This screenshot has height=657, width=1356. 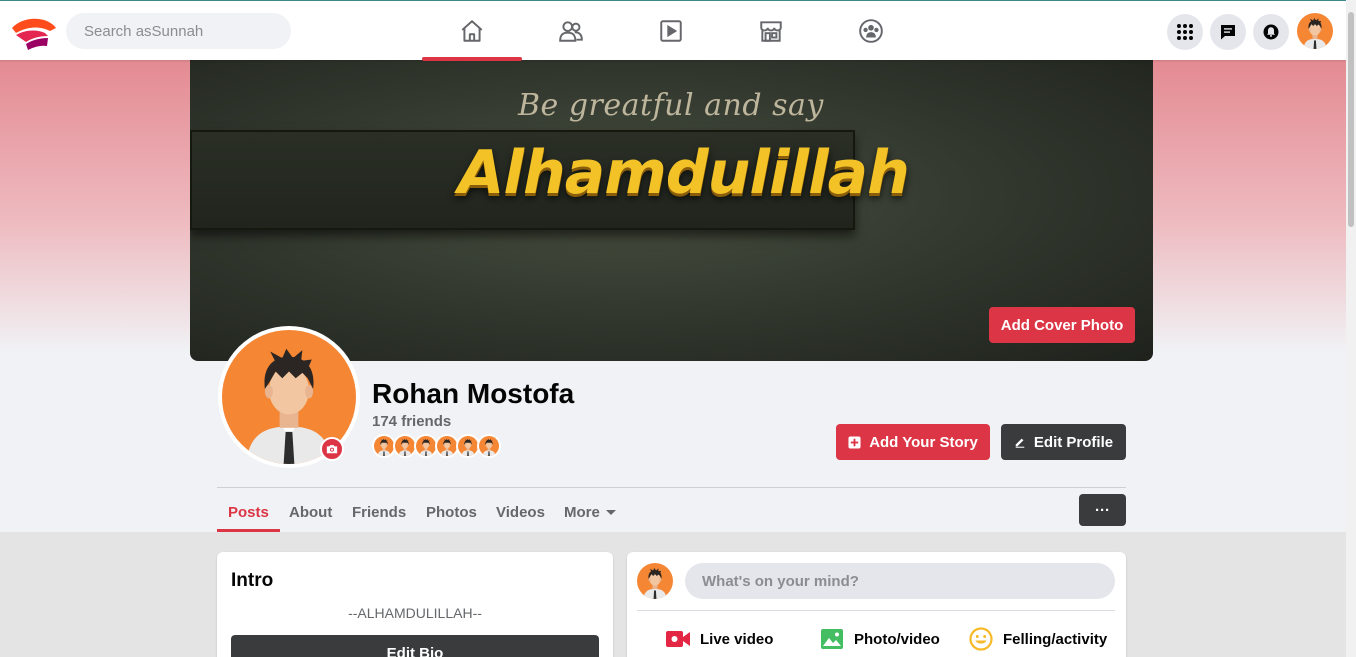 What do you see at coordinates (832, 639) in the screenshot?
I see `photo-icon` at bounding box center [832, 639].